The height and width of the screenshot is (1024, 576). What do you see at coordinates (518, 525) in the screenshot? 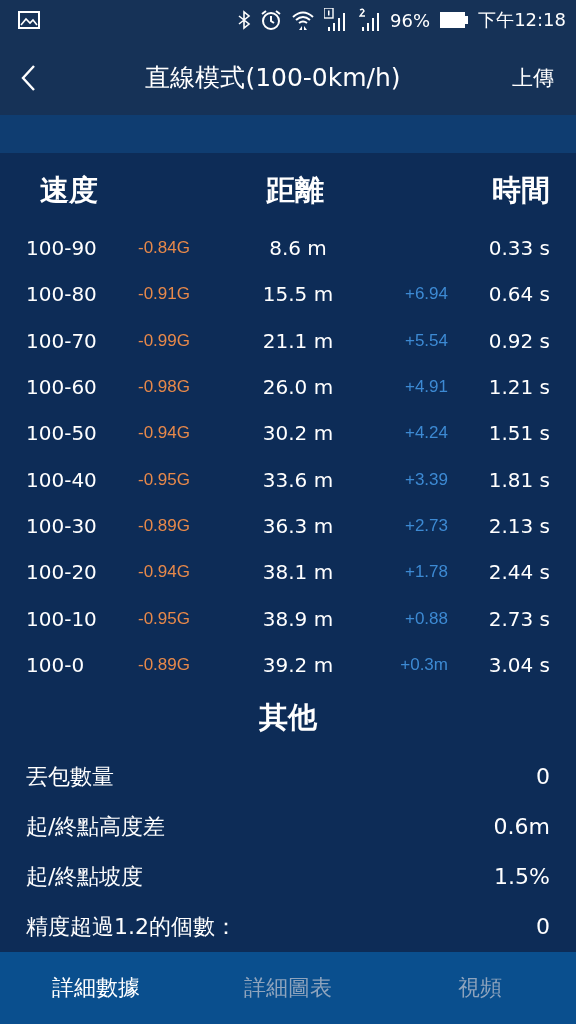
I see `elapsed-time: 2.13 s` at bounding box center [518, 525].